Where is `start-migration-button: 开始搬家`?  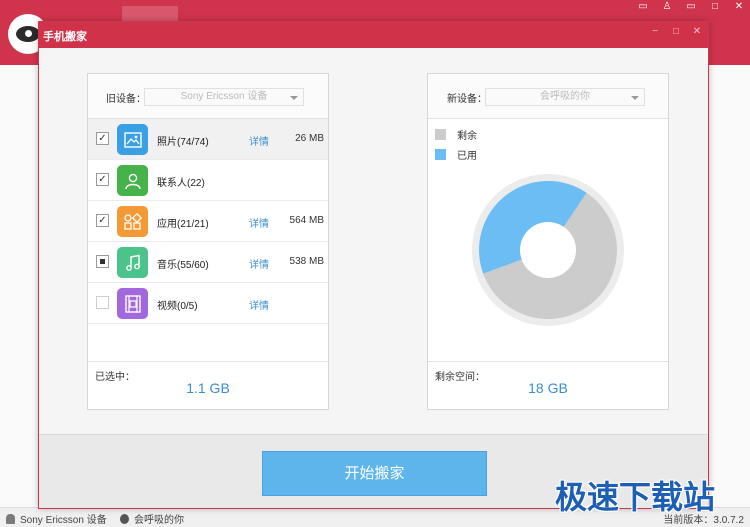
start-migration-button: 开始搬家 is located at coordinates (374, 473).